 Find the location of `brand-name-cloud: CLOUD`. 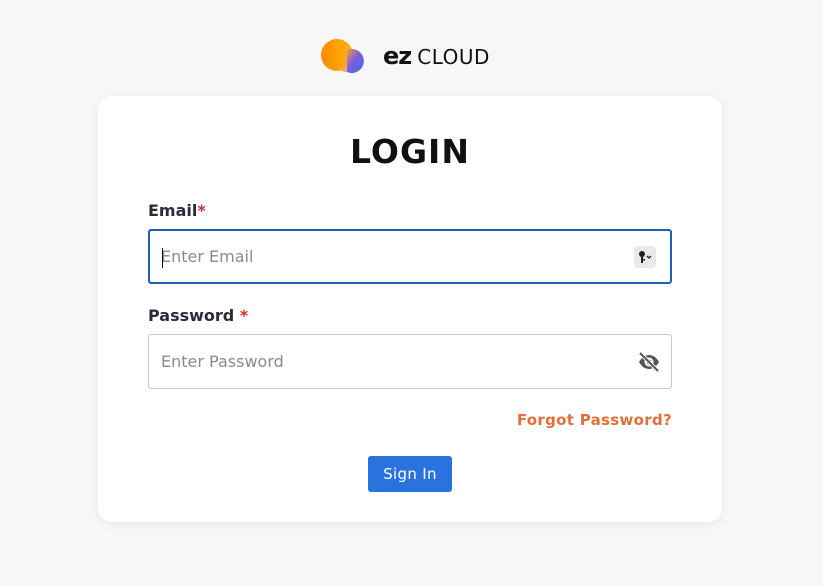

brand-name-cloud: CLOUD is located at coordinates (453, 57).